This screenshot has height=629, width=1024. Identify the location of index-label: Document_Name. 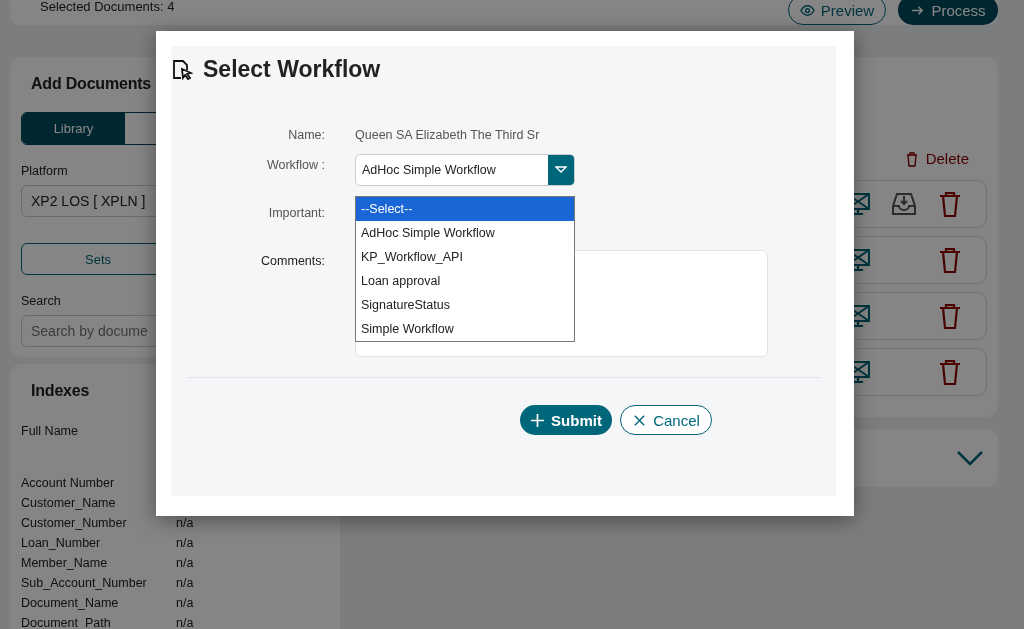
(70, 603).